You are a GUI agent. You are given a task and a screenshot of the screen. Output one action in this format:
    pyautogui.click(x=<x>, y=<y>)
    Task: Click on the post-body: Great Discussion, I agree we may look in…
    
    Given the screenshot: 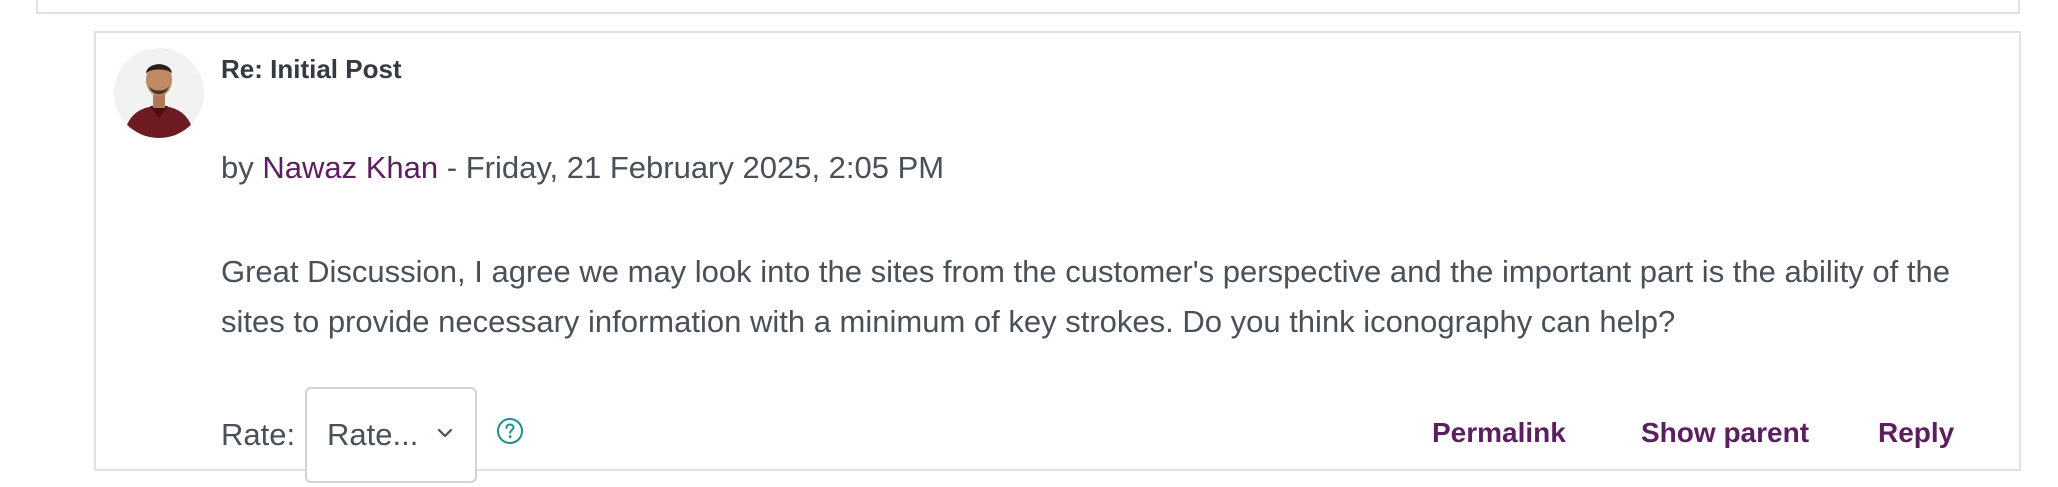 What is the action you would take?
    pyautogui.click(x=1085, y=296)
    